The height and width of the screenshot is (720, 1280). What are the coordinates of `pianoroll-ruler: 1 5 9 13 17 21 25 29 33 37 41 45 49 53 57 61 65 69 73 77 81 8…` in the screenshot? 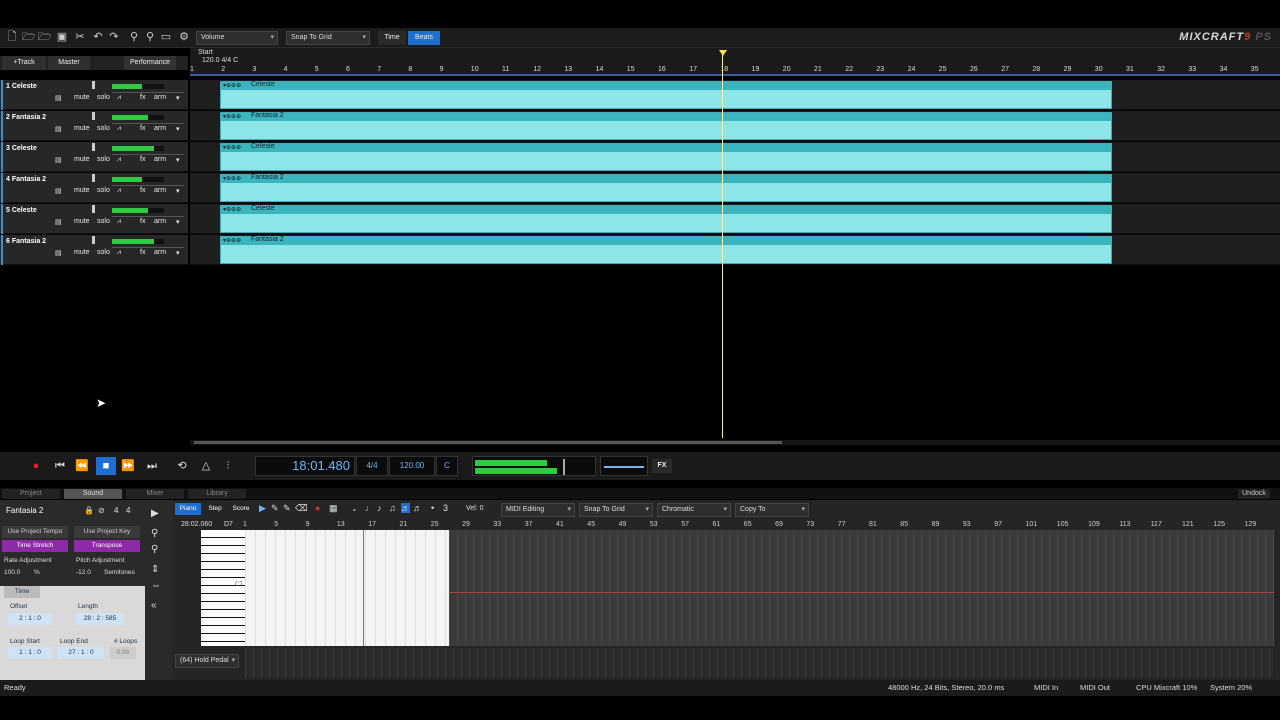 It's located at (758, 524).